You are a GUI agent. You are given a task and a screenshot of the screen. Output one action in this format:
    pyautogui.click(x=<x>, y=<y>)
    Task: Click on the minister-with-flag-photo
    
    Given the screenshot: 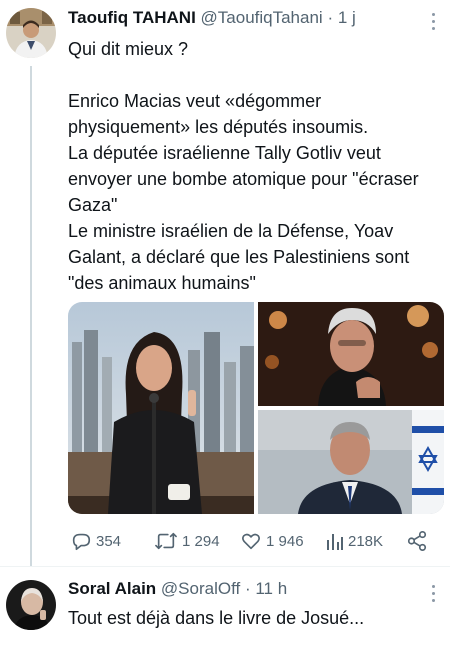 What is the action you would take?
    pyautogui.click(x=351, y=462)
    